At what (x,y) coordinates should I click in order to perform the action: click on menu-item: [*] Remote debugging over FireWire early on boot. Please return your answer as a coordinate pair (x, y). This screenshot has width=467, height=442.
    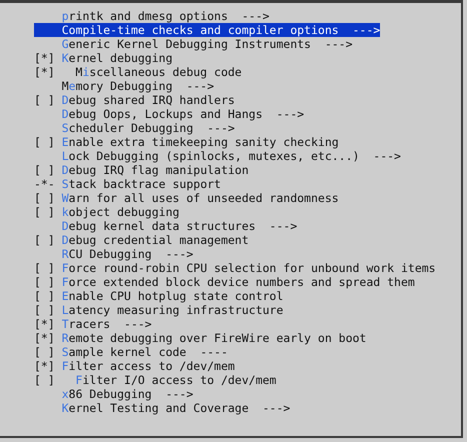
    Looking at the image, I should click on (200, 338).